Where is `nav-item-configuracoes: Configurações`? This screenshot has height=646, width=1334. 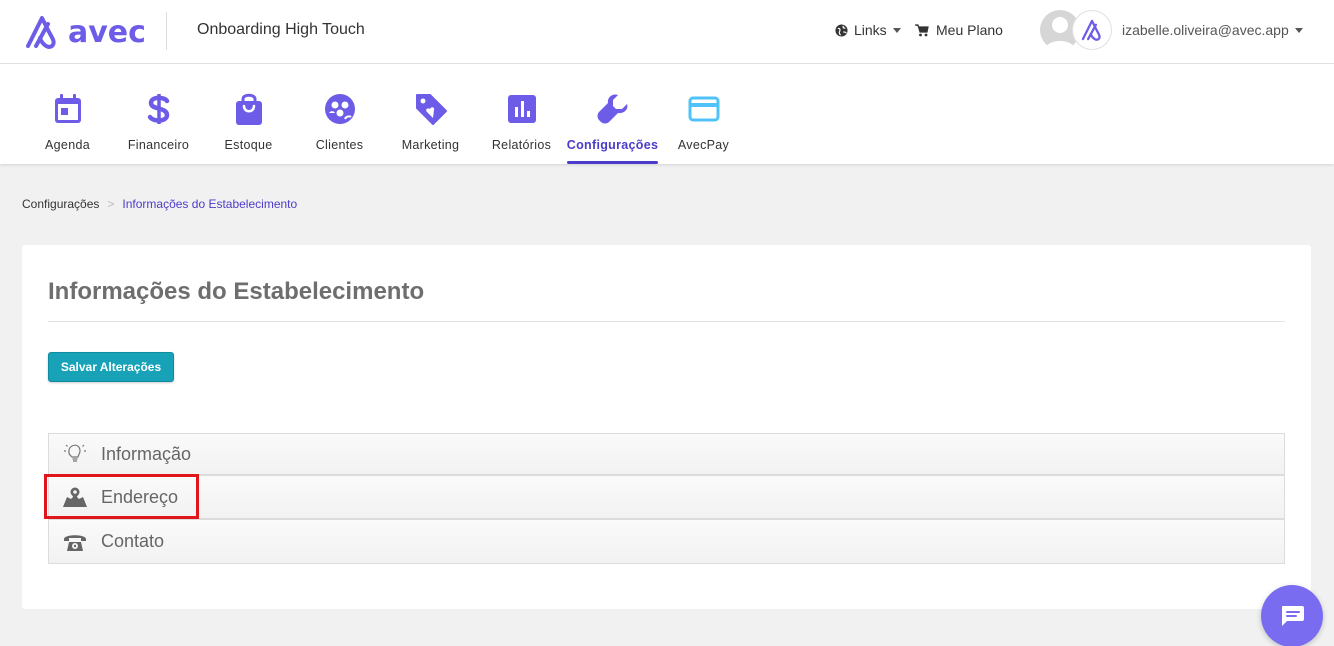 nav-item-configuracoes: Configurações is located at coordinates (612, 114).